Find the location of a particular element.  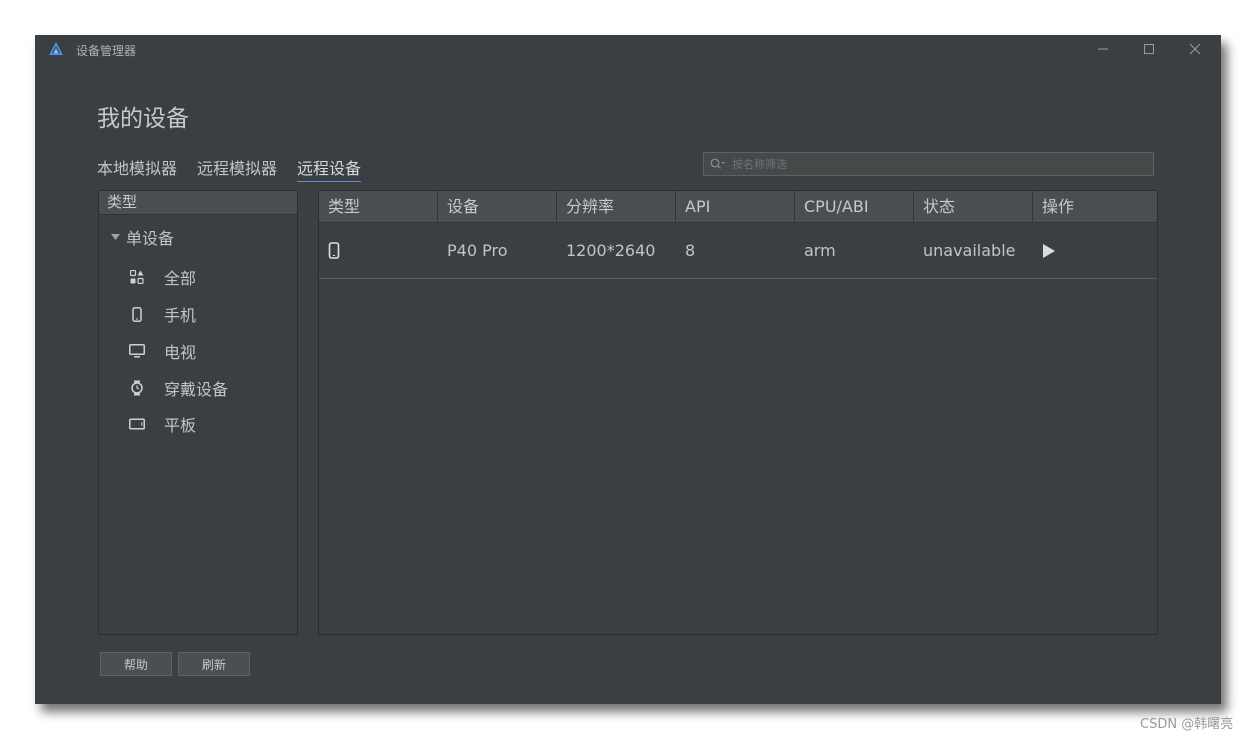

tablet-icon is located at coordinates (137, 424).